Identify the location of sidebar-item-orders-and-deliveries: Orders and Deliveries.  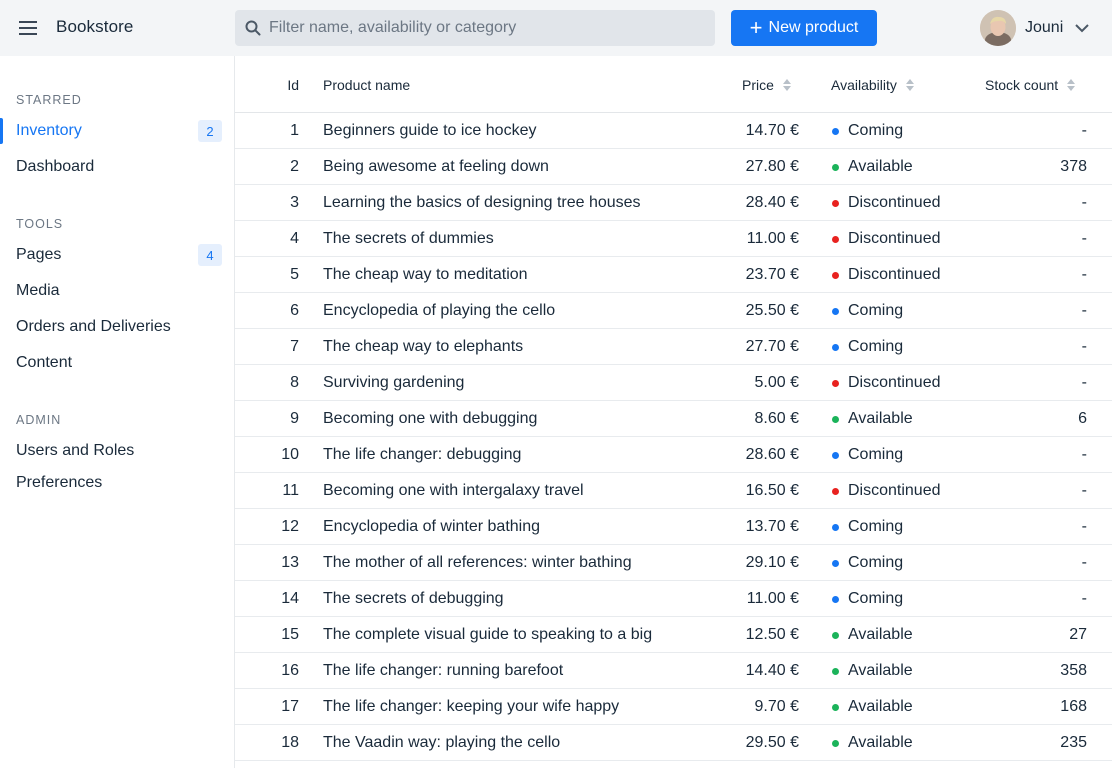
(117, 327).